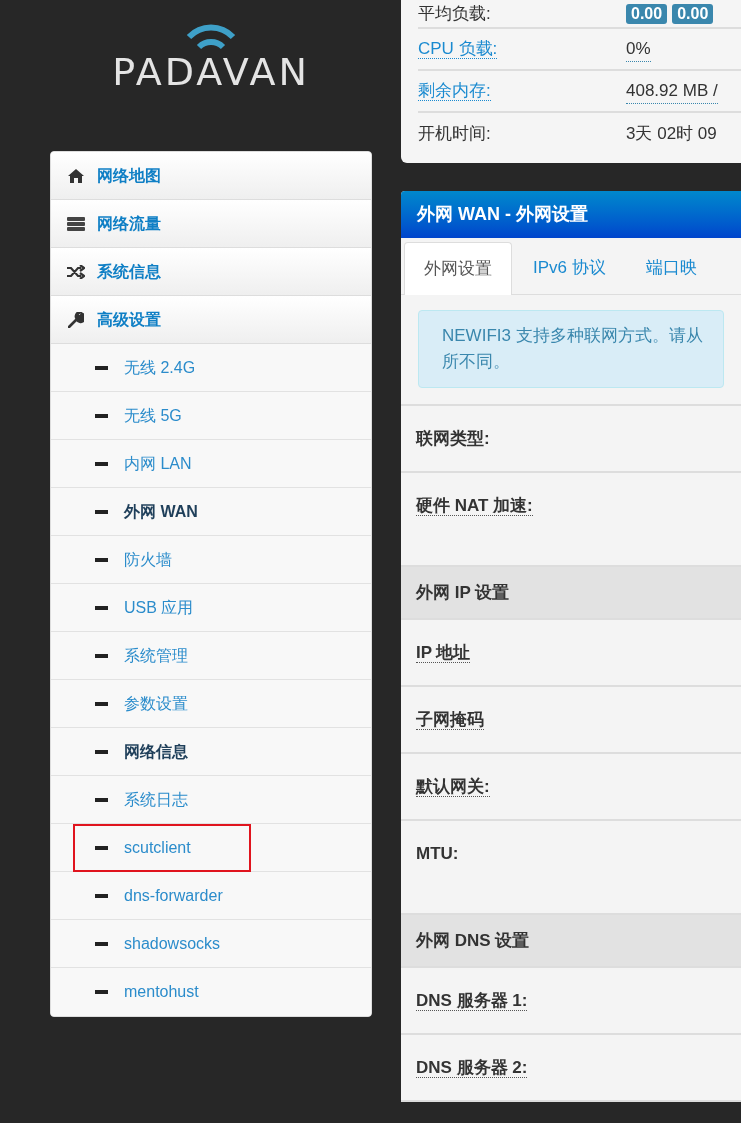 Image resolution: width=741 pixels, height=1123 pixels. I want to click on tab: IPv6 协议, so click(569, 267).